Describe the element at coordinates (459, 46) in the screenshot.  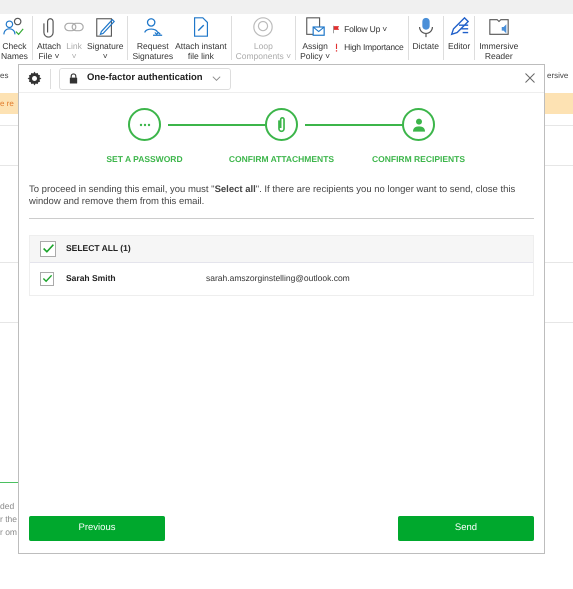
I see `ribbon-button: Editor` at that location.